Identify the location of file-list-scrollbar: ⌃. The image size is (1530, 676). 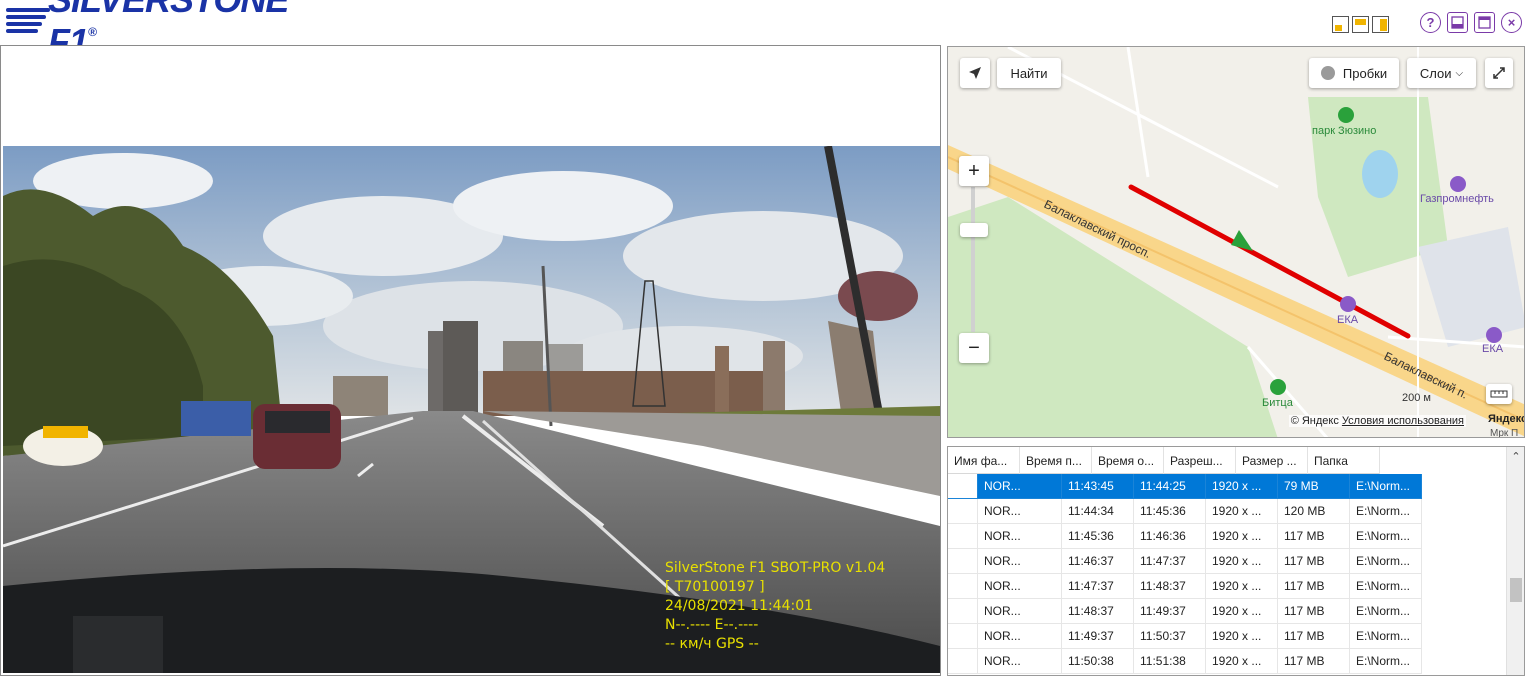
(1515, 561).